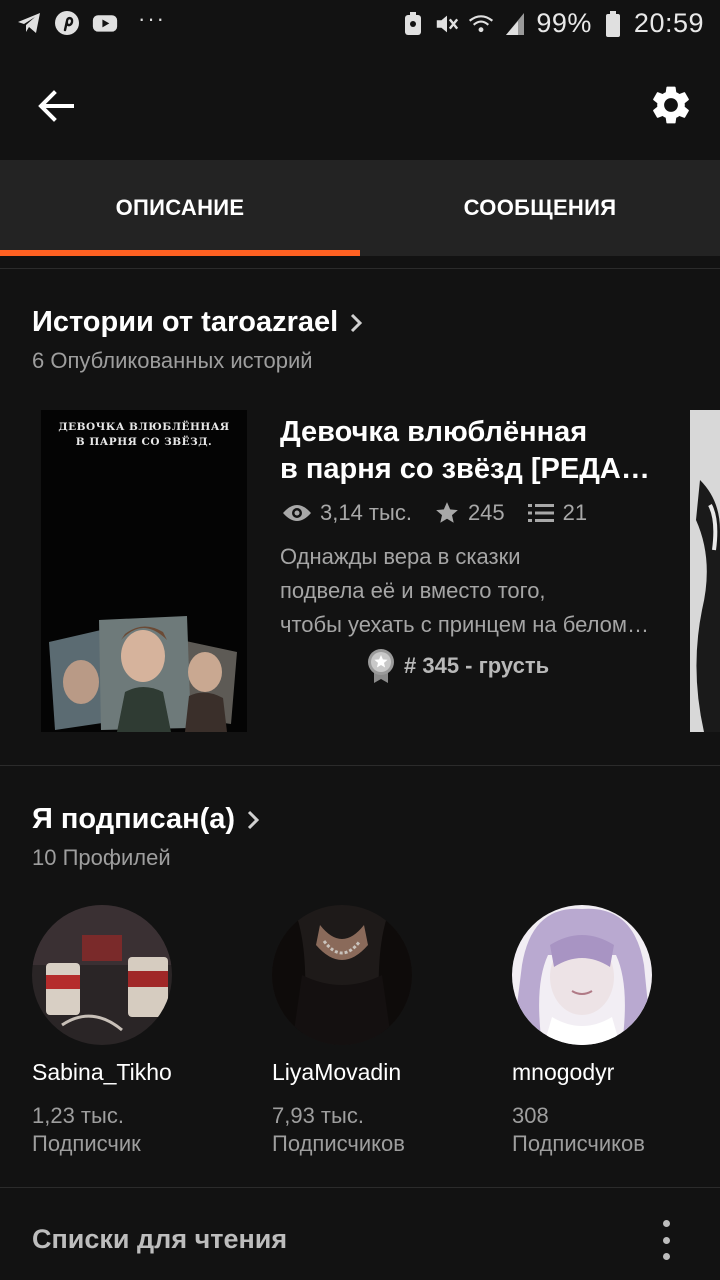 The image size is (720, 1280). I want to click on story-parts: 21, so click(575, 512).